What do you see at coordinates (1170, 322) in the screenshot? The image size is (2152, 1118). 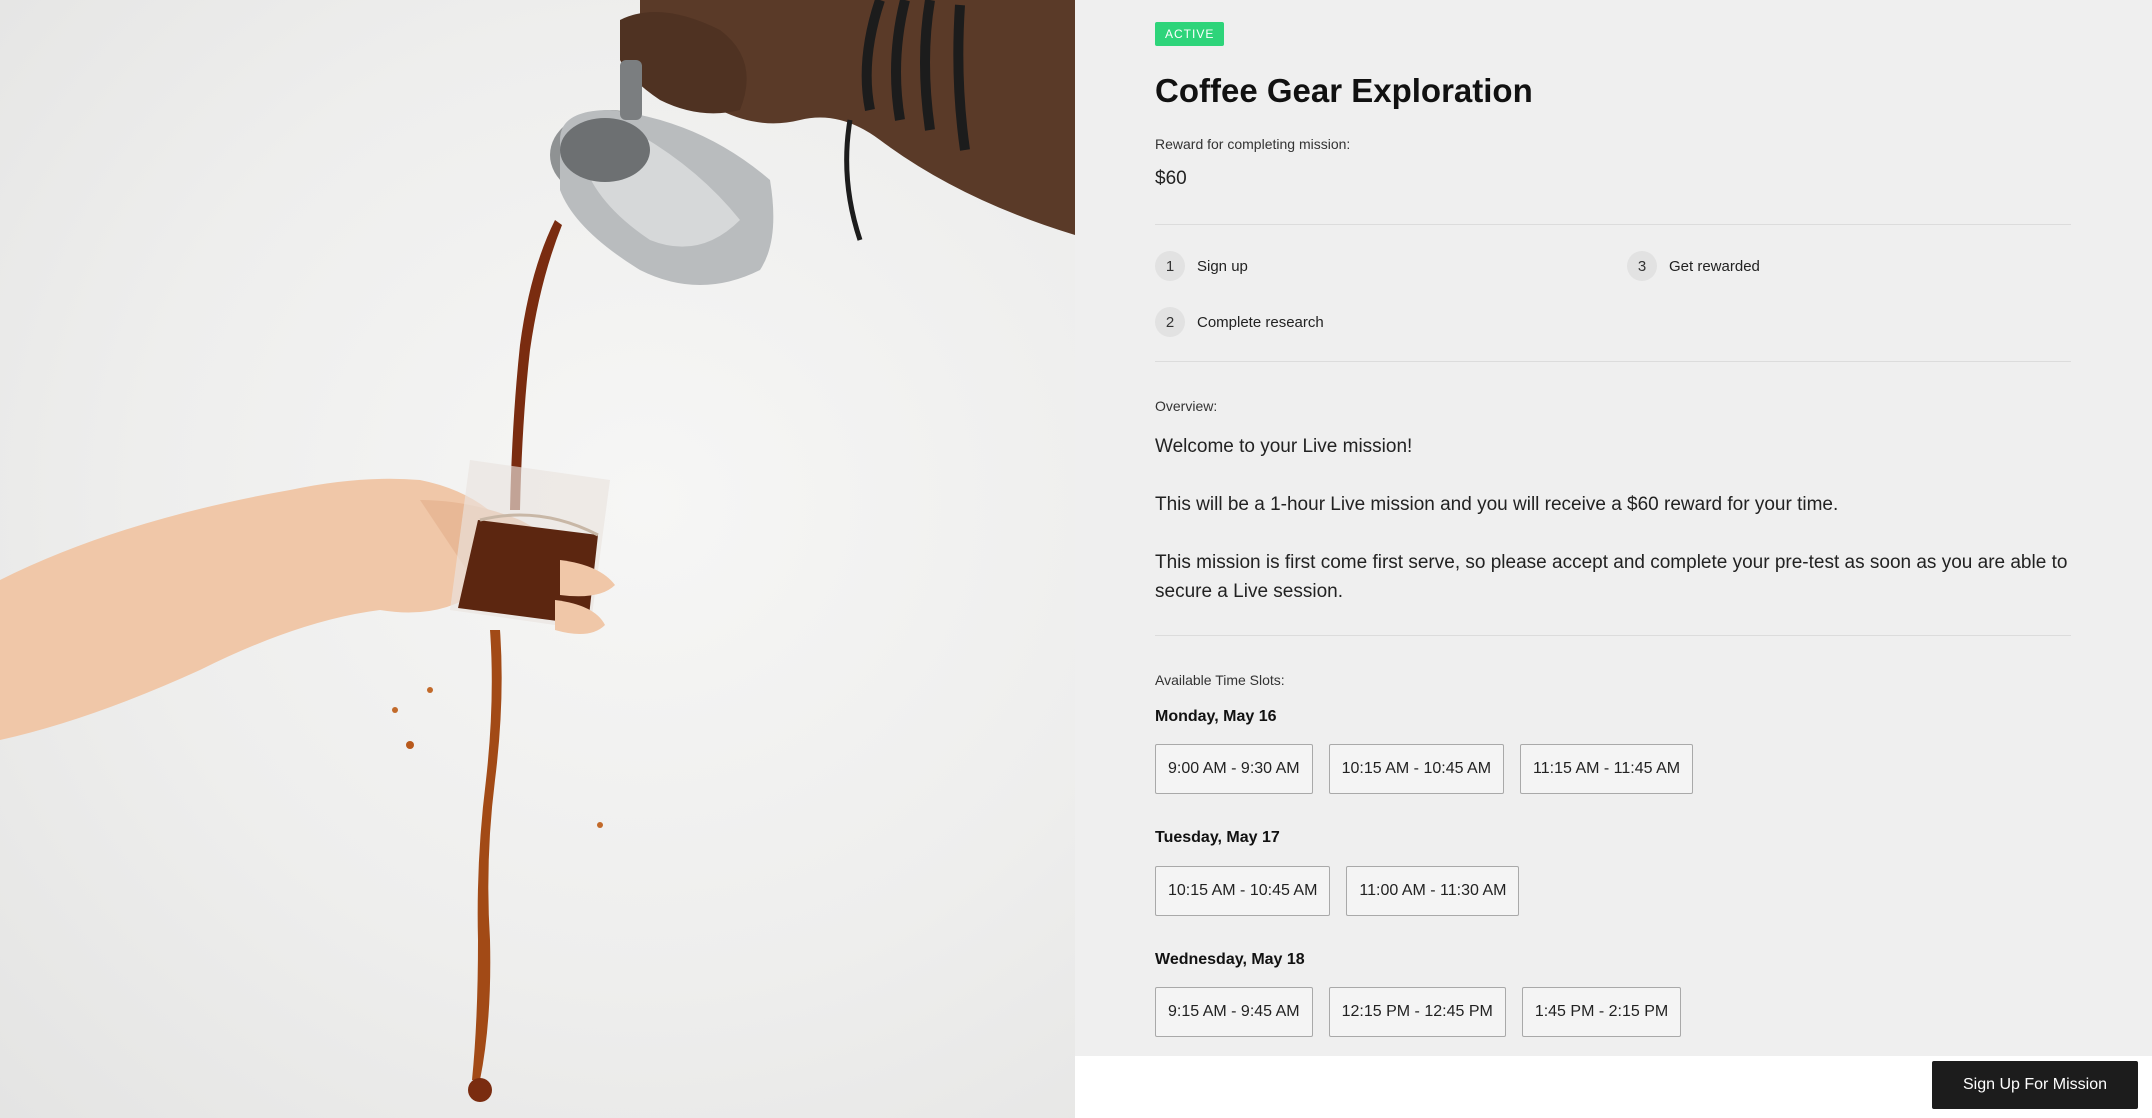 I see `step-number: 2` at bounding box center [1170, 322].